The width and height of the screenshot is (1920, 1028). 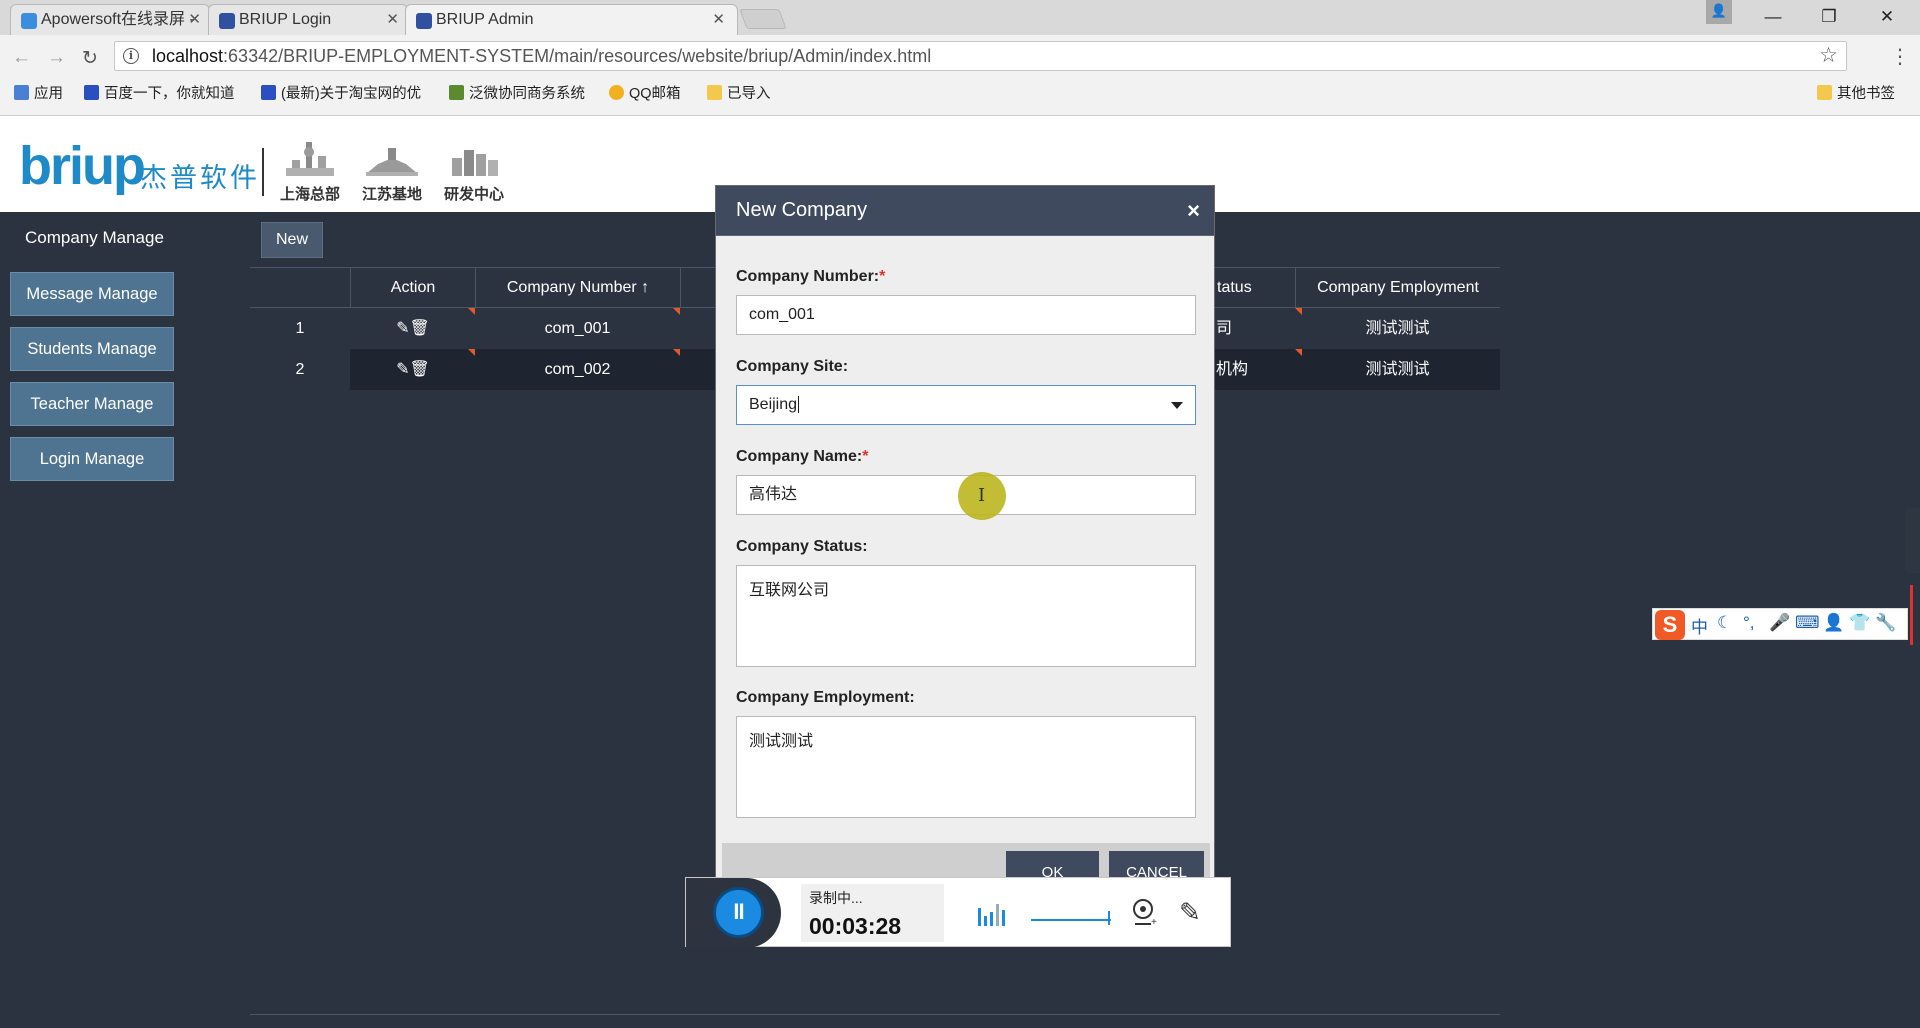 What do you see at coordinates (1224, 328) in the screenshot?
I see `row-company-status: 司` at bounding box center [1224, 328].